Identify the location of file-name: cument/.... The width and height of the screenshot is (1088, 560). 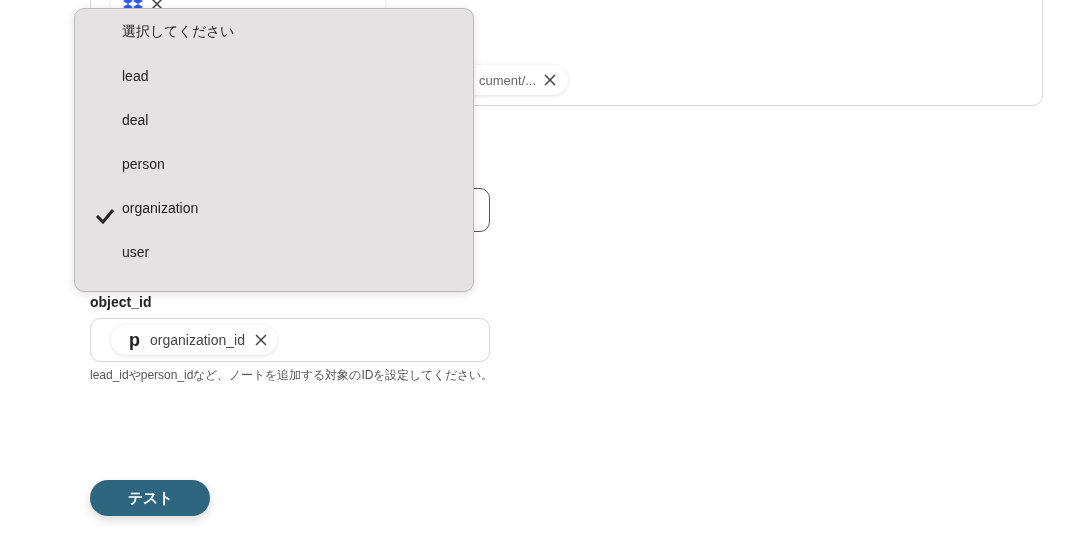
(508, 80).